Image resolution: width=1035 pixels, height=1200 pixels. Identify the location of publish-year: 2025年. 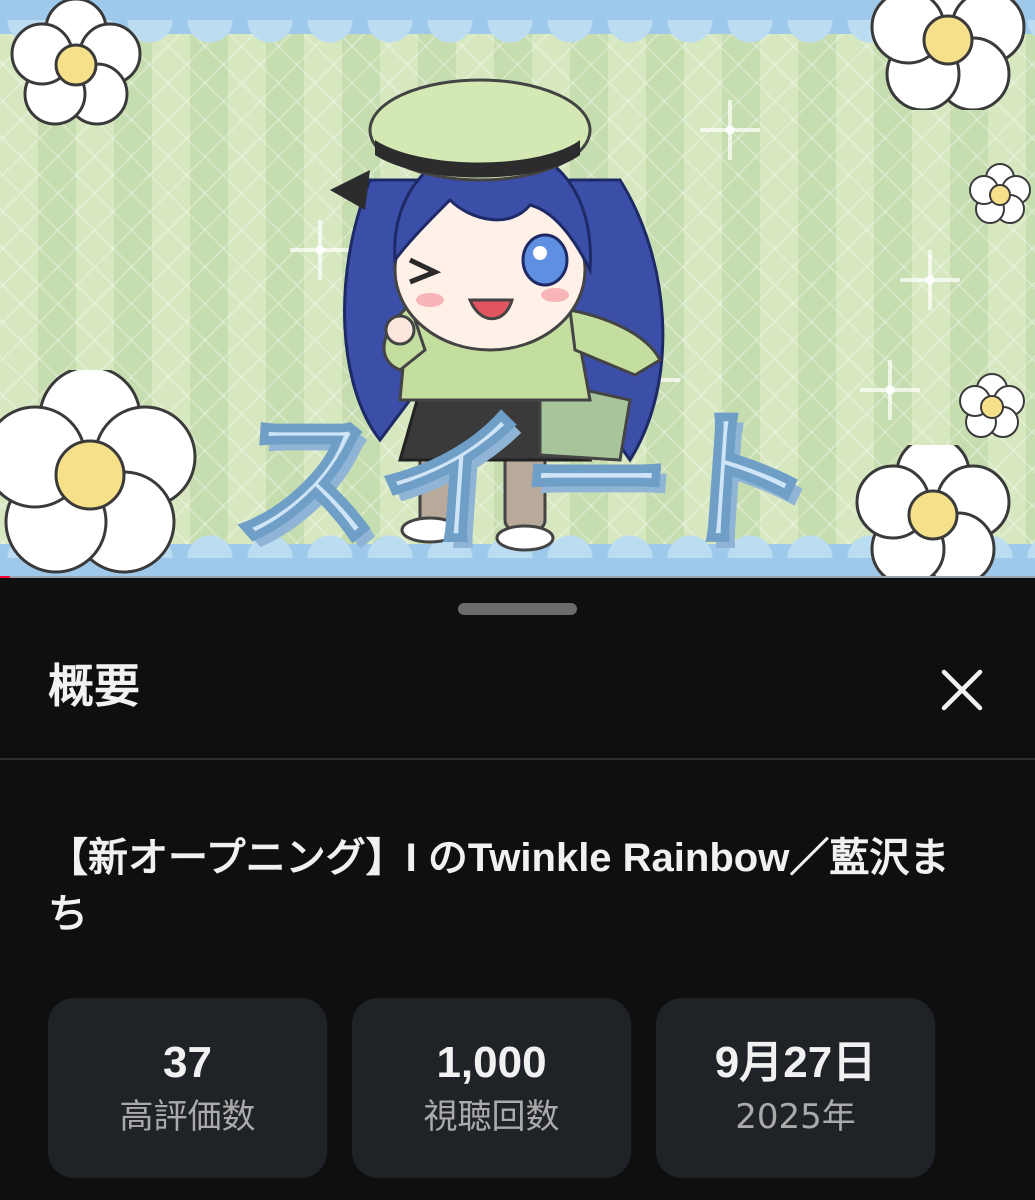
(795, 1117).